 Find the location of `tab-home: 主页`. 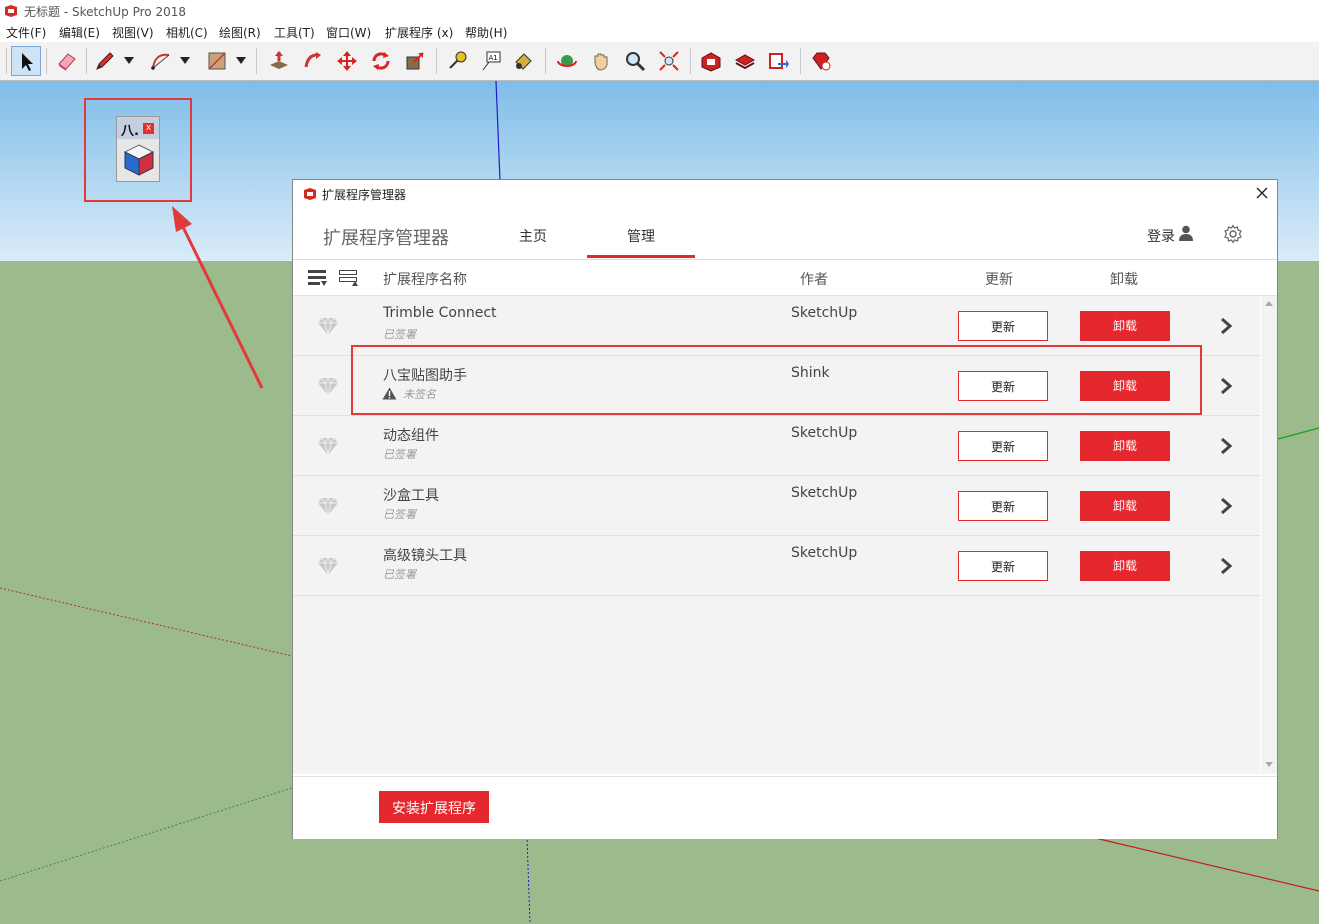

tab-home: 主页 is located at coordinates (533, 236).